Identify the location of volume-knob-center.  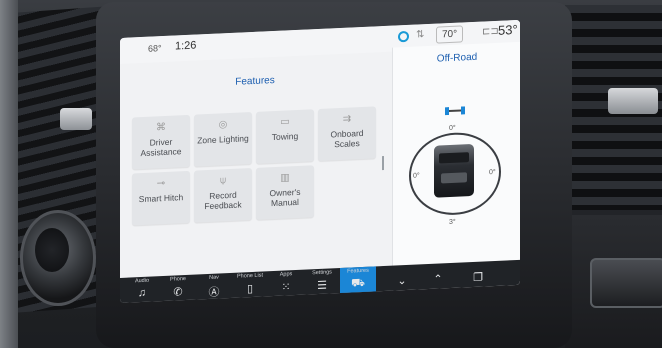
(52, 250).